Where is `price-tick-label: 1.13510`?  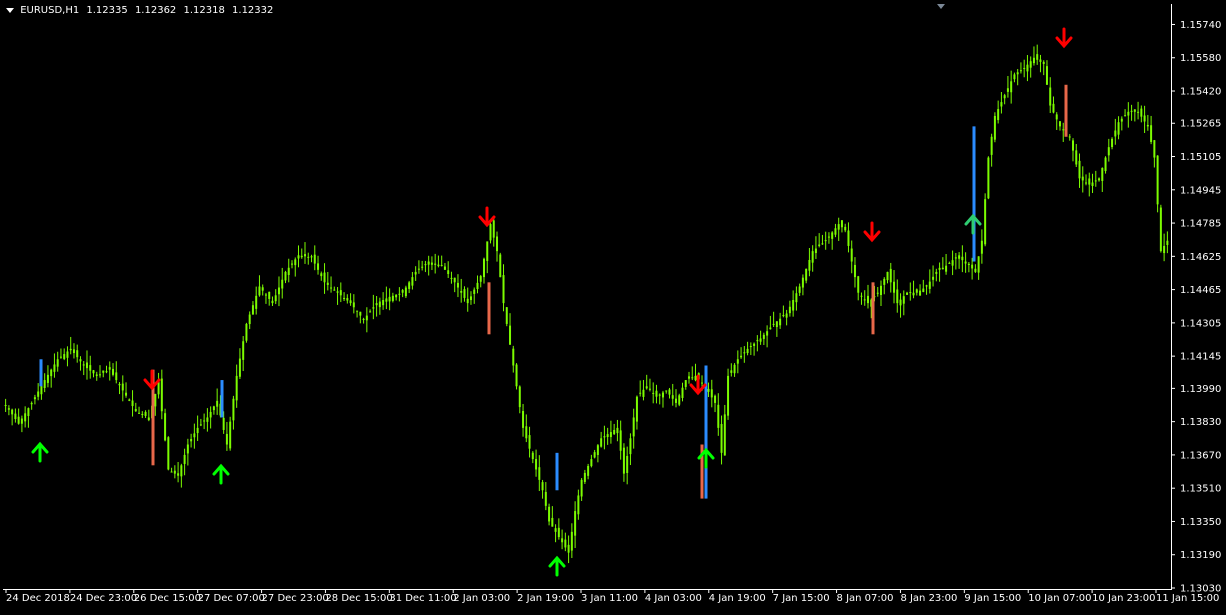 price-tick-label: 1.13510 is located at coordinates (1200, 489).